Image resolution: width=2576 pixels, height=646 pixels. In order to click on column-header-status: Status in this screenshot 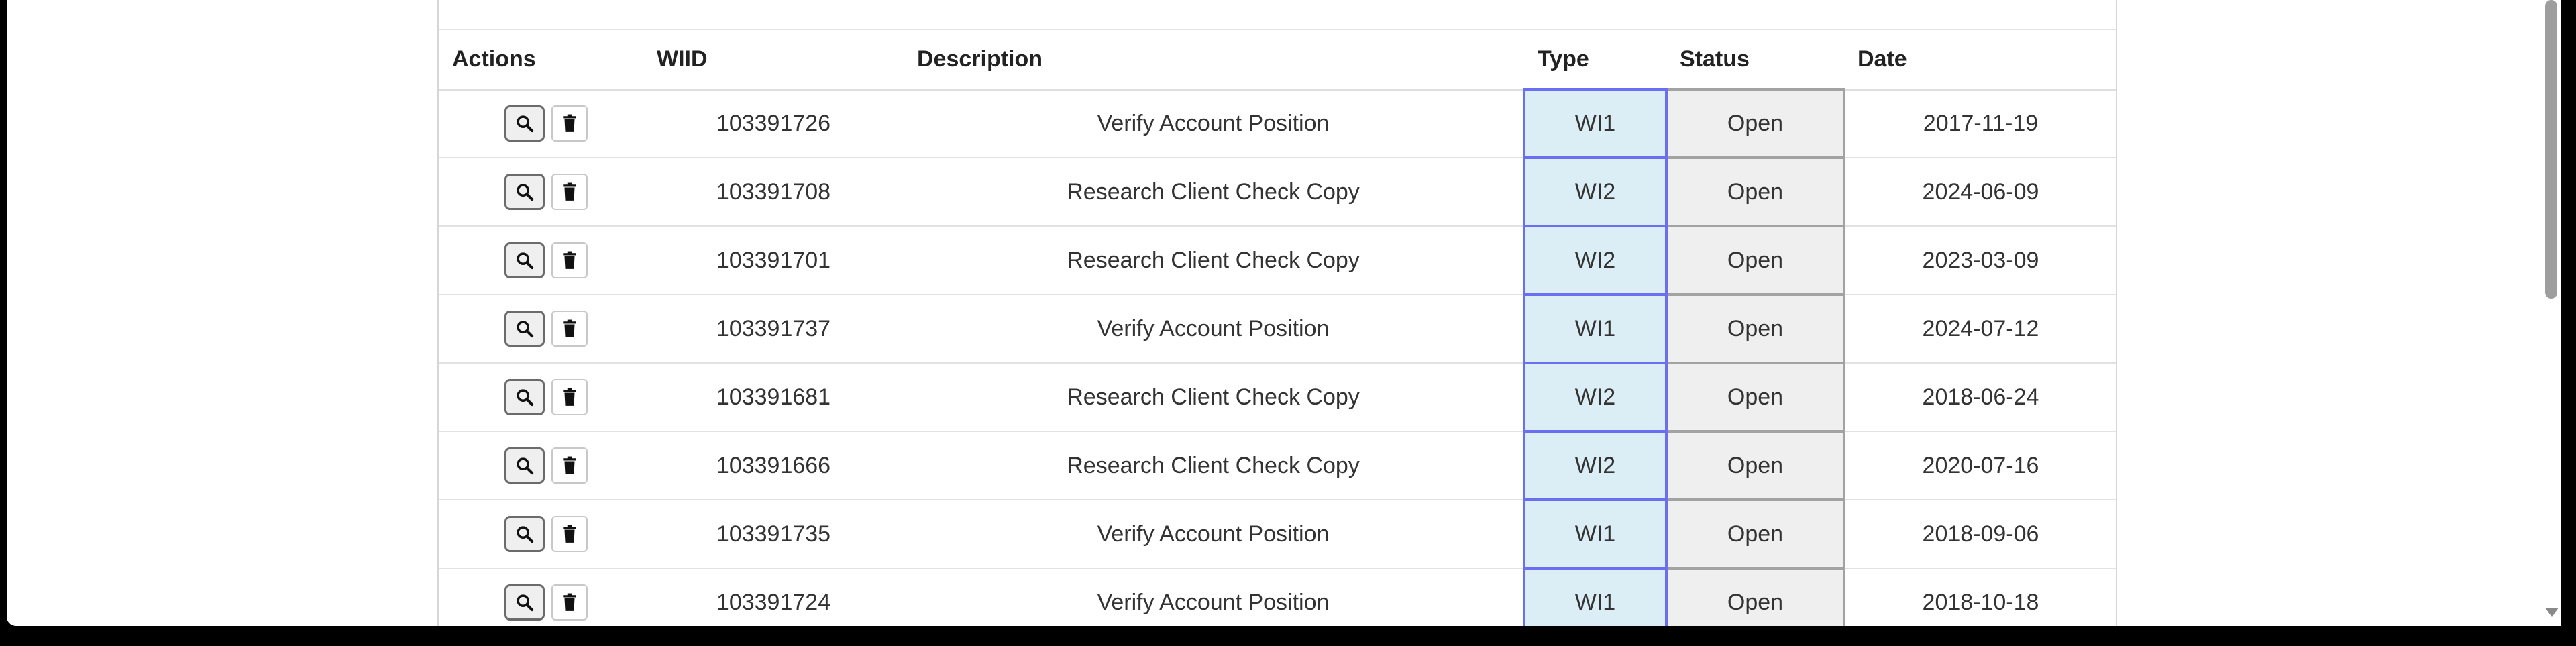, I will do `click(1755, 60)`.